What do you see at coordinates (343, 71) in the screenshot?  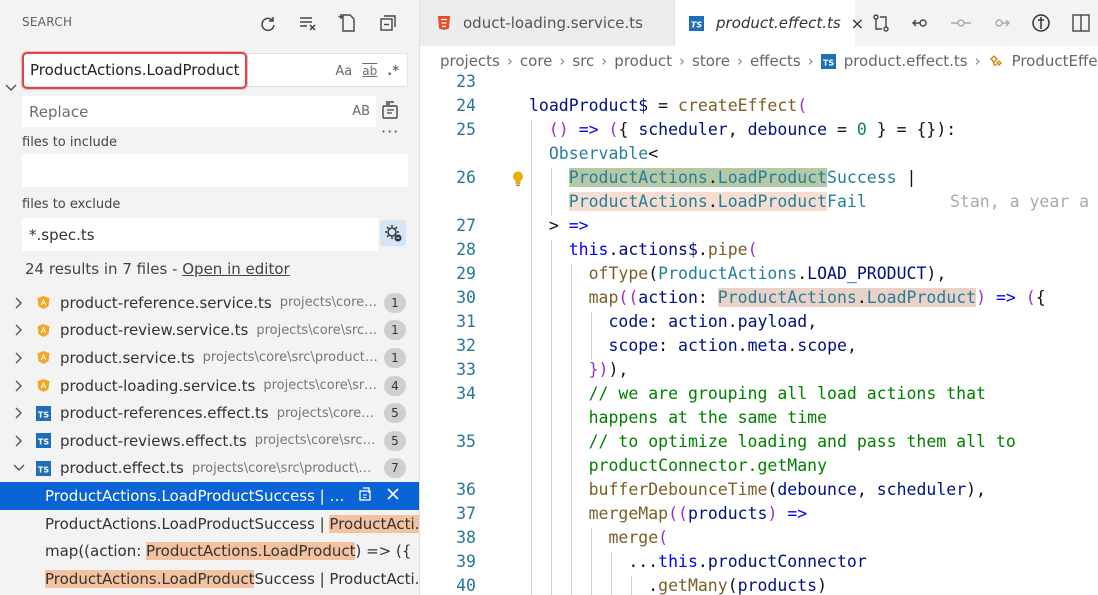 I see `match-case-toggle: Aa` at bounding box center [343, 71].